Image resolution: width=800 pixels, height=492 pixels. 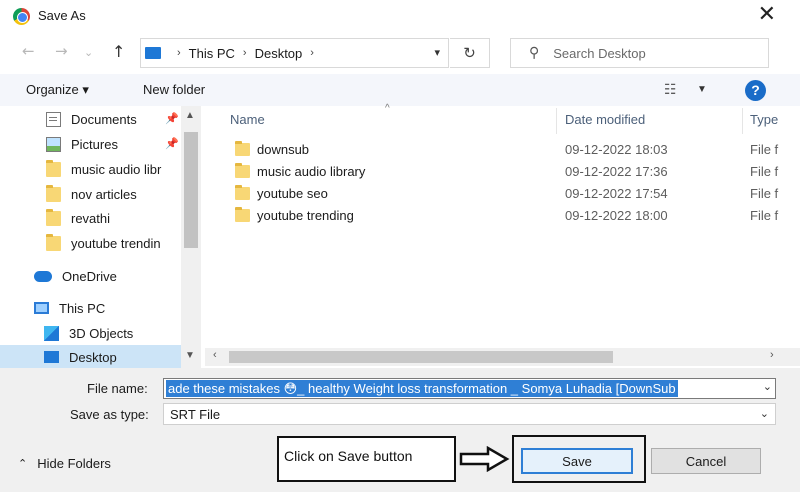 What do you see at coordinates (279, 53) in the screenshot?
I see `breadcrumb-desktop: Desktop` at bounding box center [279, 53].